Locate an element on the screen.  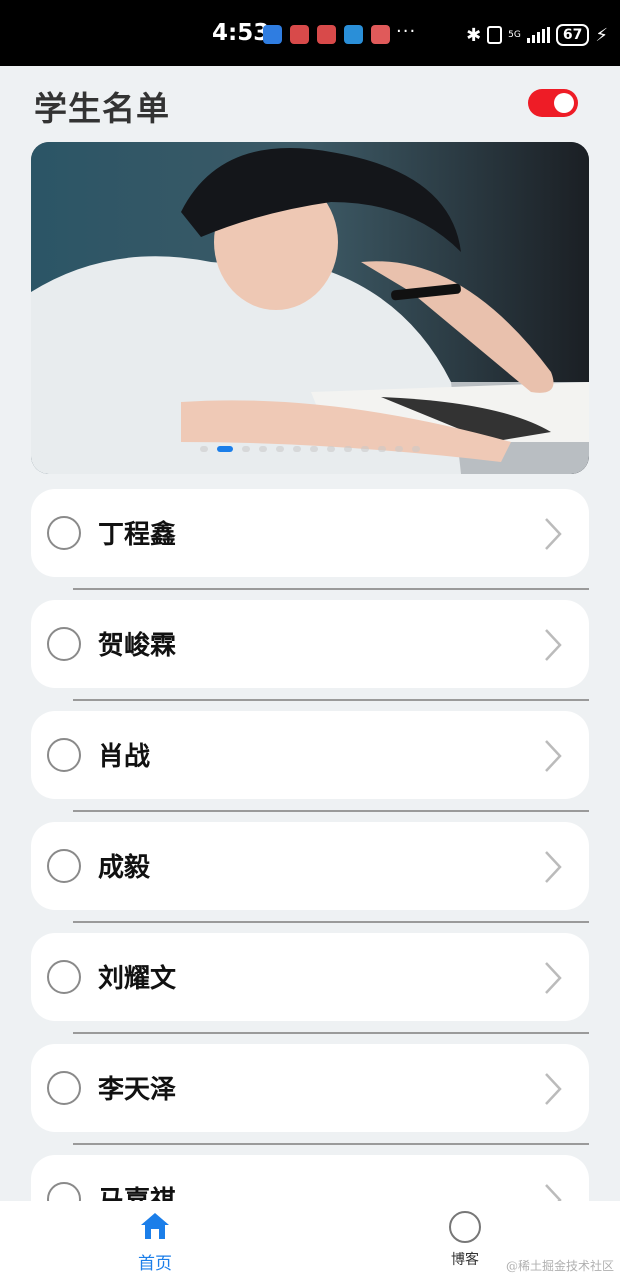
vibrate-icon is located at coordinates (495, 35).